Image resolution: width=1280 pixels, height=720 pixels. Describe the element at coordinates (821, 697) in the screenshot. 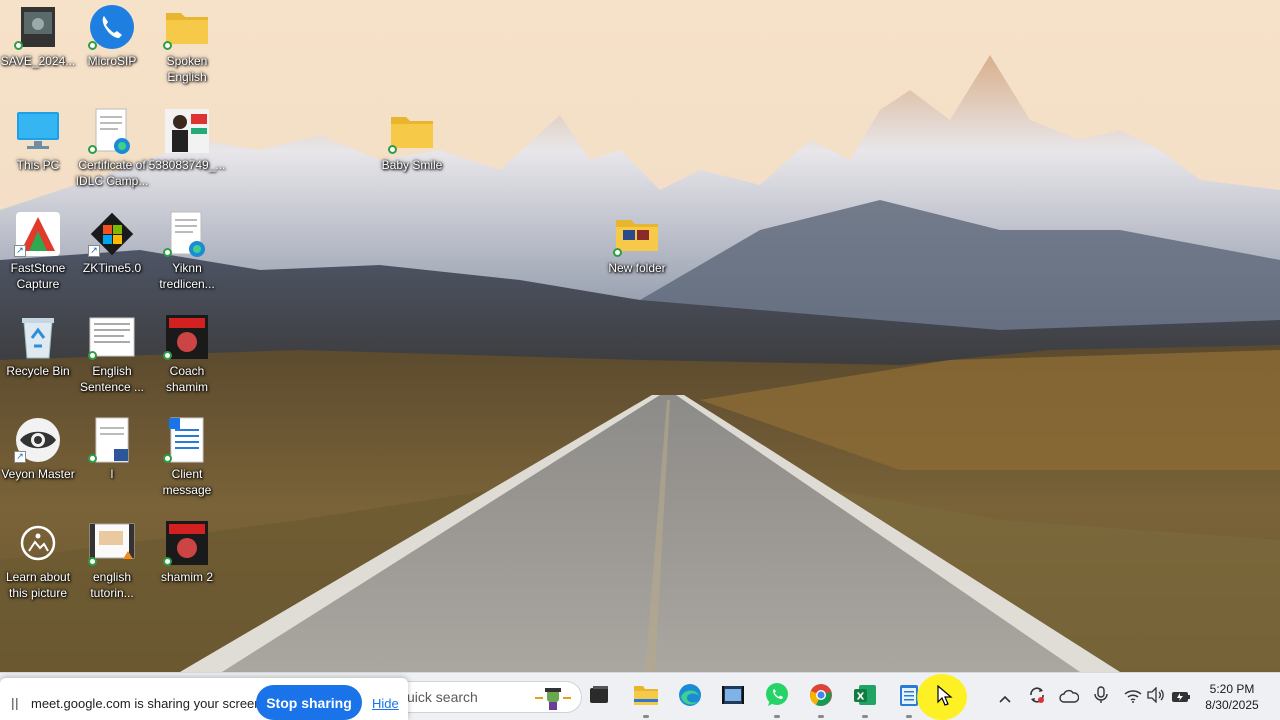

I see `taskbar-chrome` at that location.